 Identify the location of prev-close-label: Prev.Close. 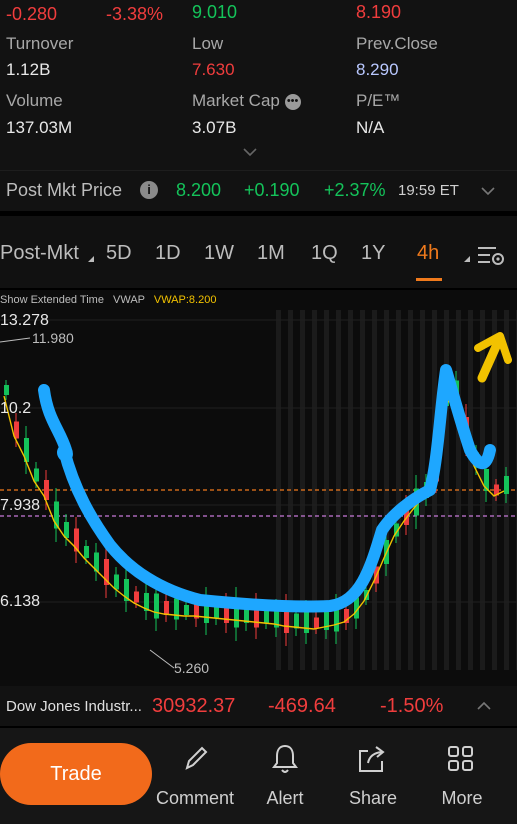
(397, 43).